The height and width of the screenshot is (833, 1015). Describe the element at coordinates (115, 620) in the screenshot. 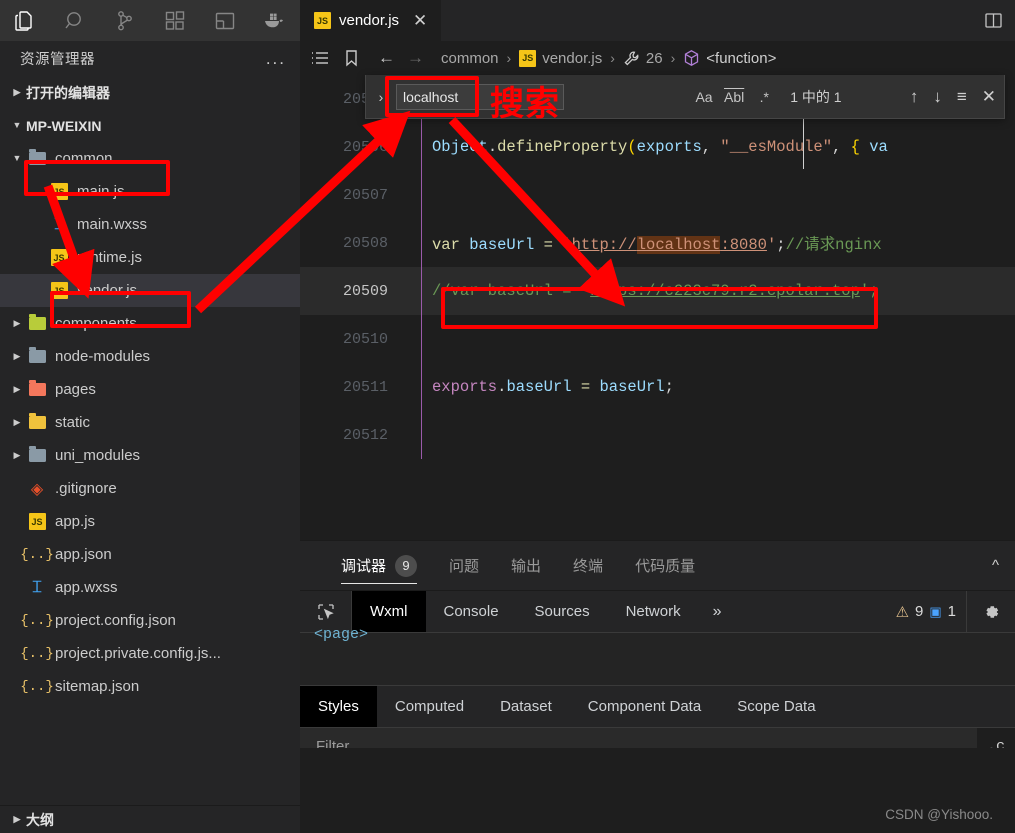

I see `tree-item-label: project.config.json` at that location.